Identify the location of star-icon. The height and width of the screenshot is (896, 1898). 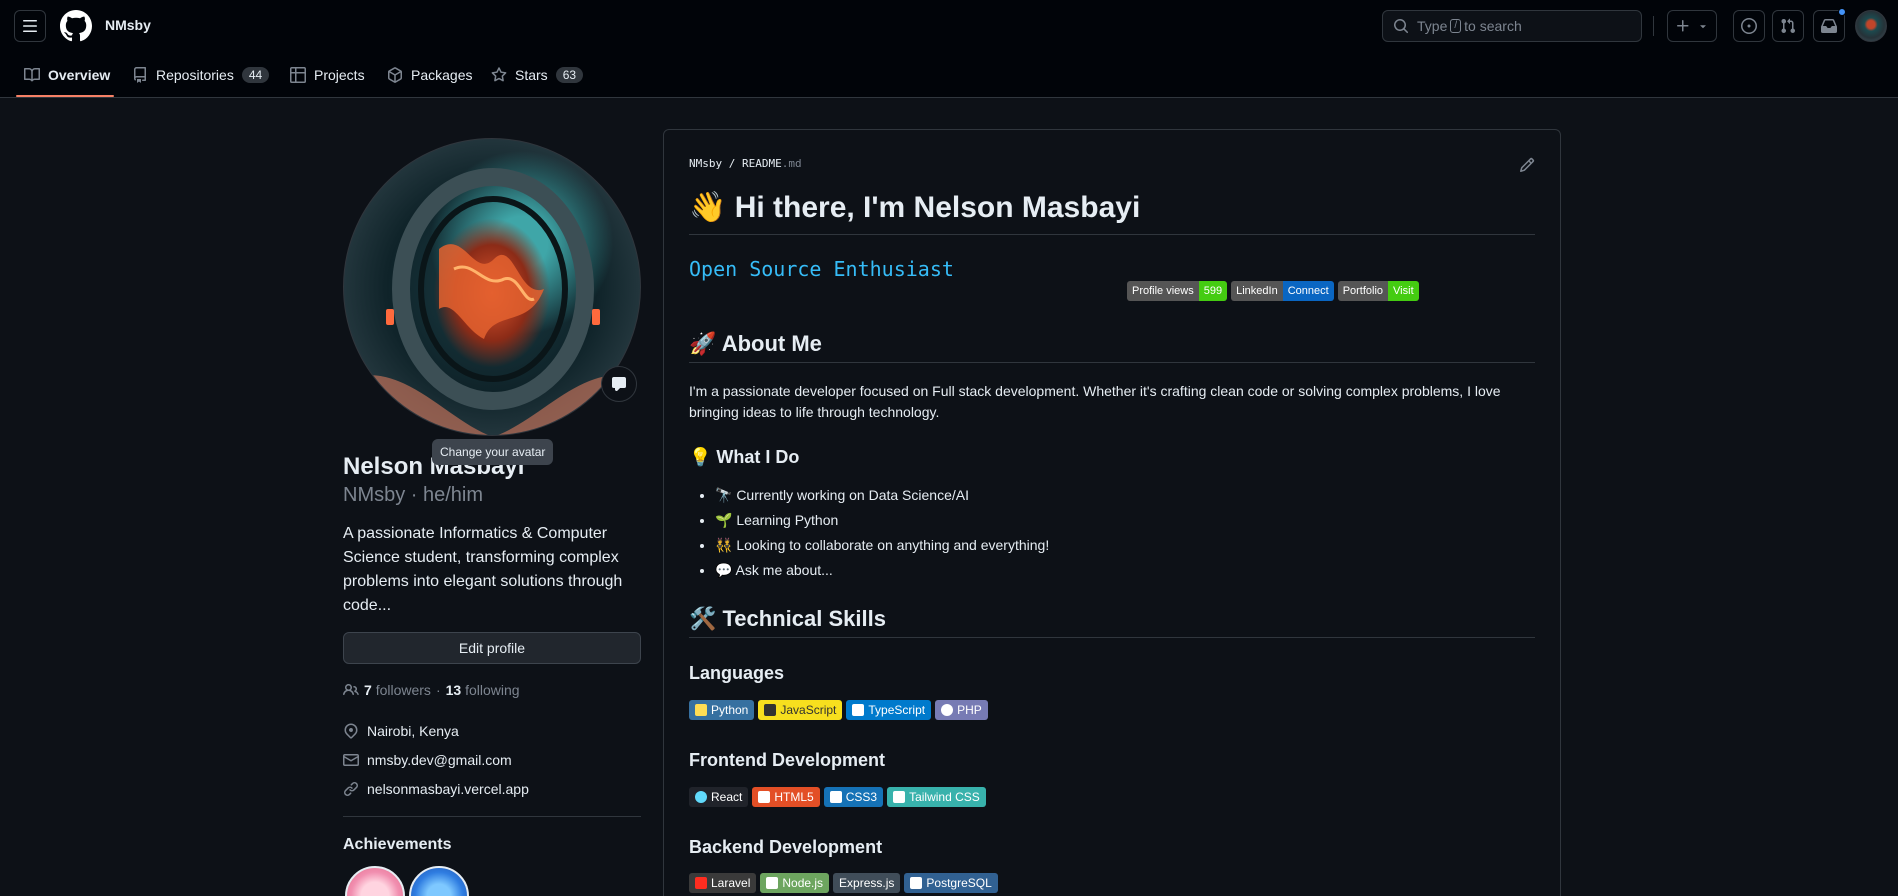
(499, 74).